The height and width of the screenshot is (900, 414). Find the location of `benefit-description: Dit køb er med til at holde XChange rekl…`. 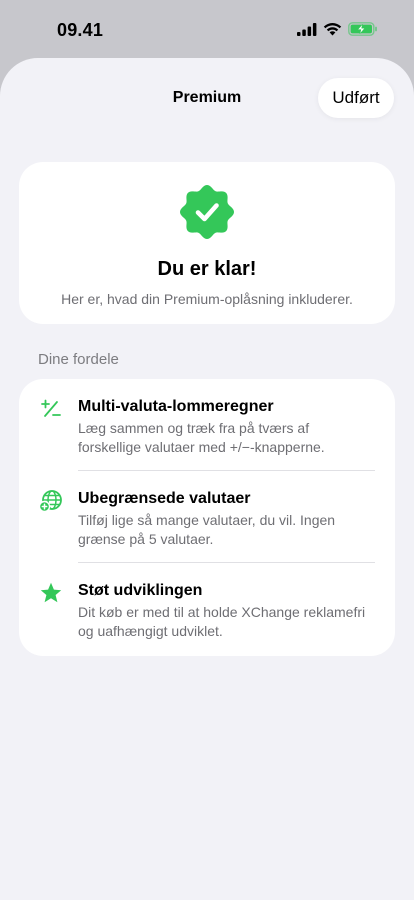

benefit-description: Dit køb er med til at holde XChange rekl… is located at coordinates (222, 621).